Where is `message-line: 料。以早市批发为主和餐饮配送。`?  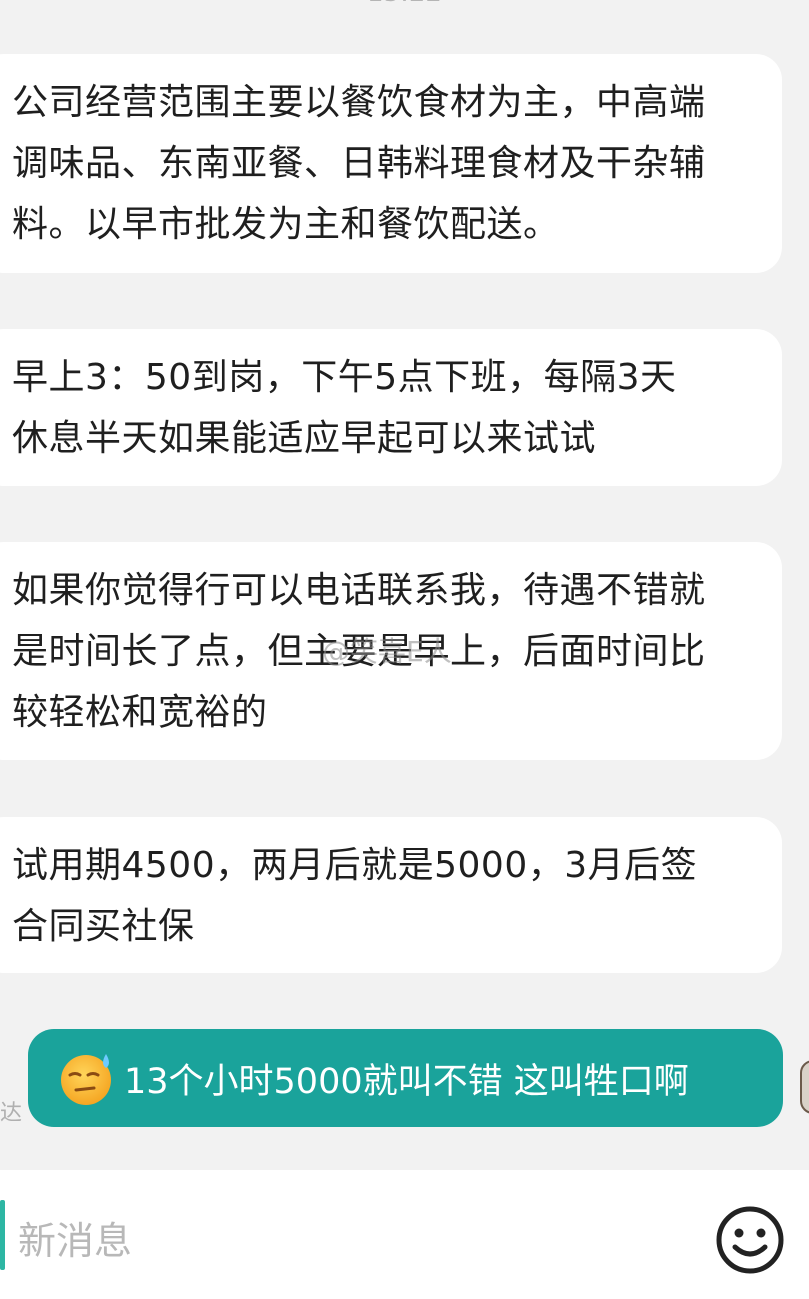
message-line: 料。以早市批发为主和餐饮配送。 is located at coordinates (286, 224).